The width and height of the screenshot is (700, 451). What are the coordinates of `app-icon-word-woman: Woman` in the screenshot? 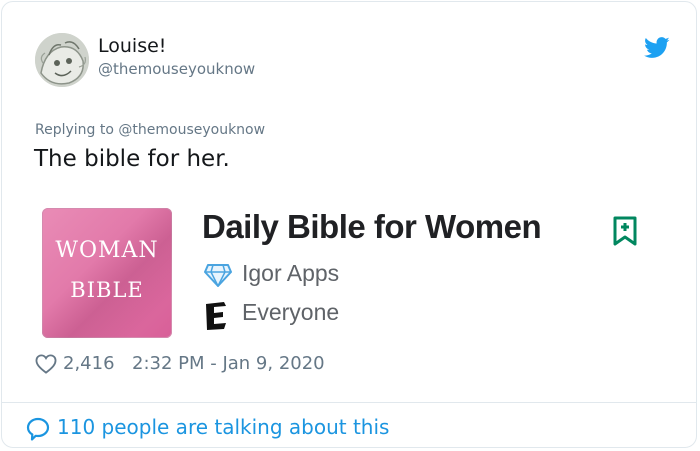 It's located at (107, 250).